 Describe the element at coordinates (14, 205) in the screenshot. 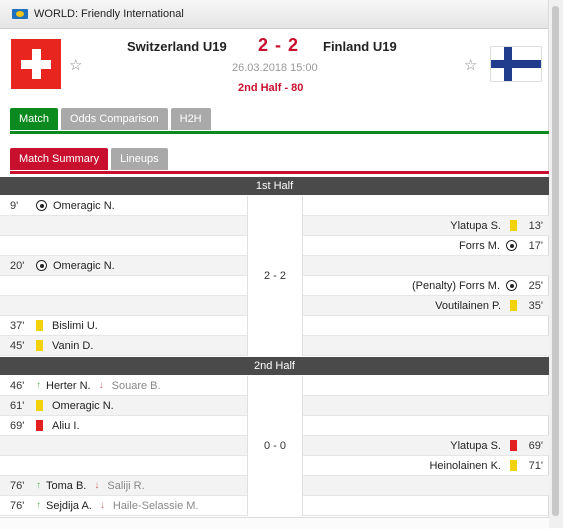

I see `event-minute: 9'` at that location.